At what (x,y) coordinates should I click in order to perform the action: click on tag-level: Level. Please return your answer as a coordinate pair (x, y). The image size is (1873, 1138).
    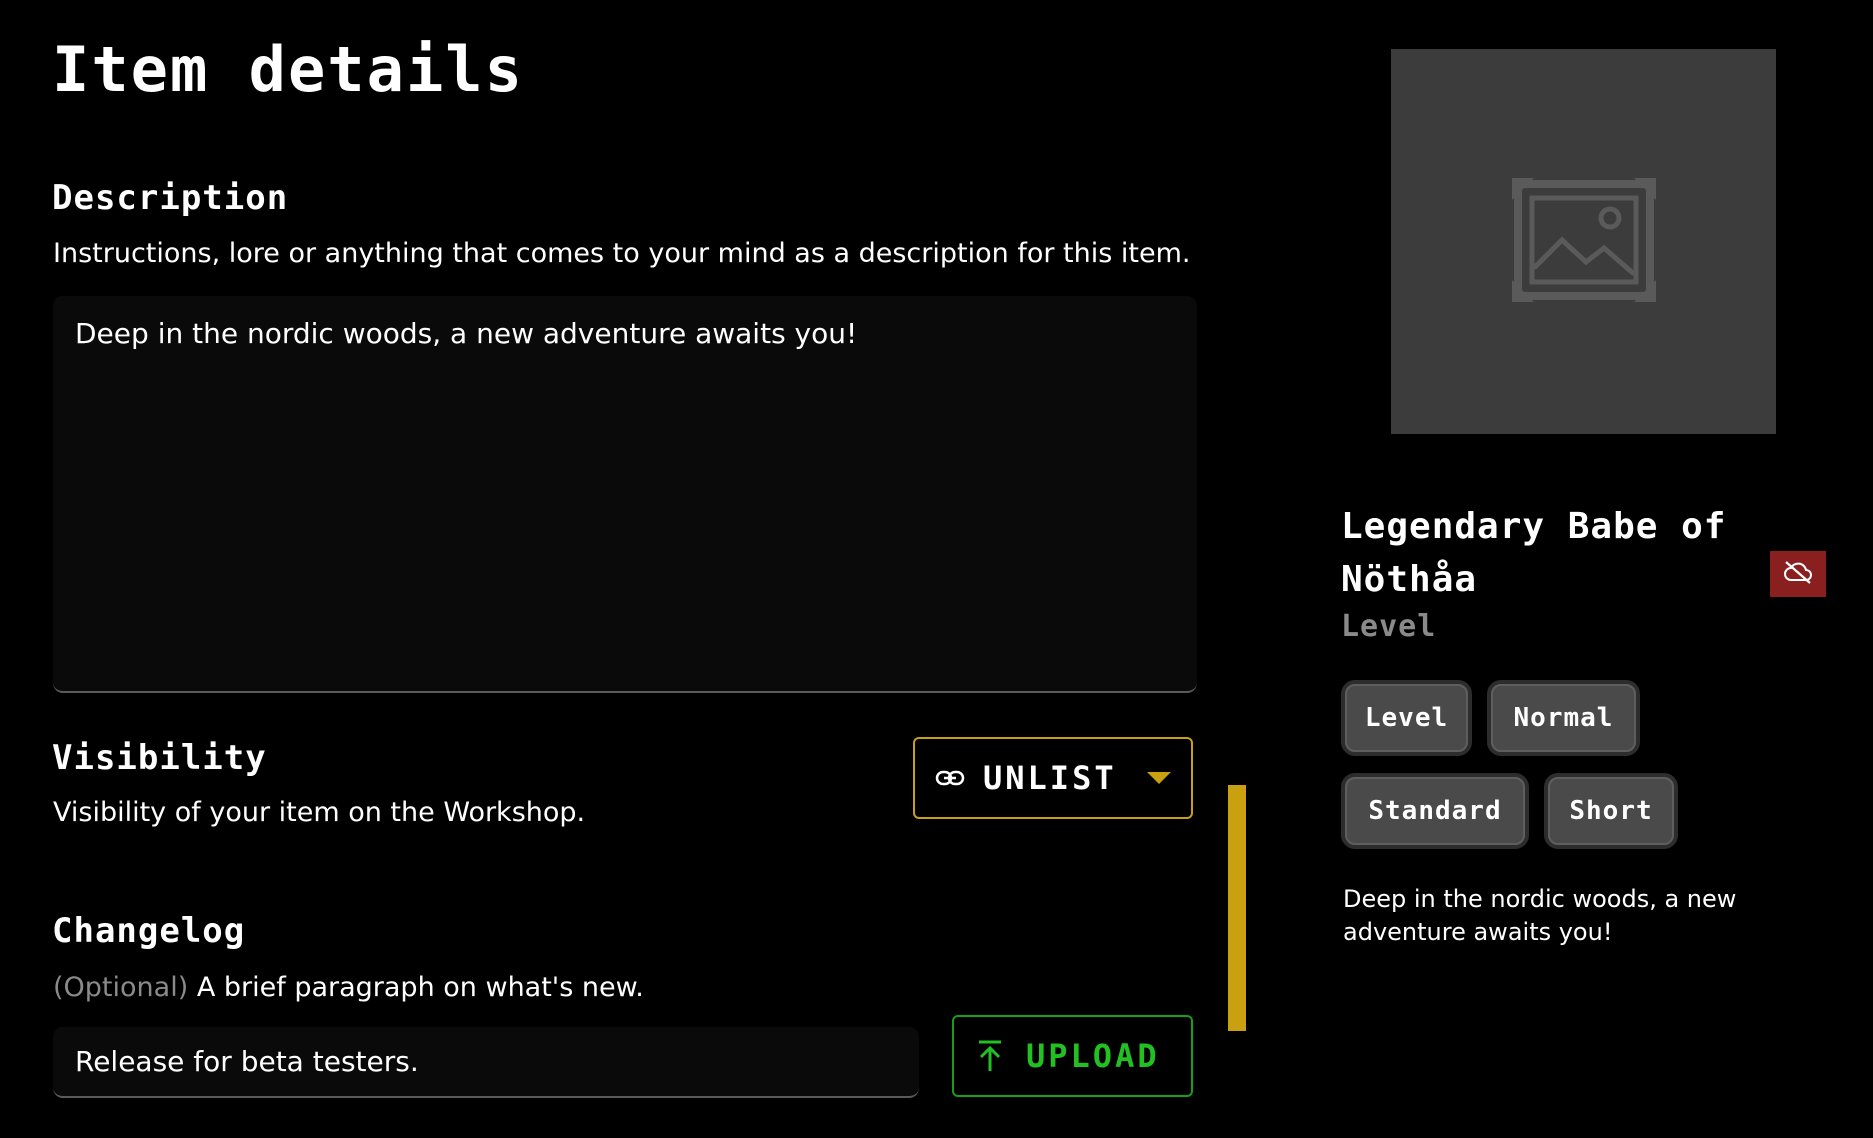
    Looking at the image, I should click on (1406, 718).